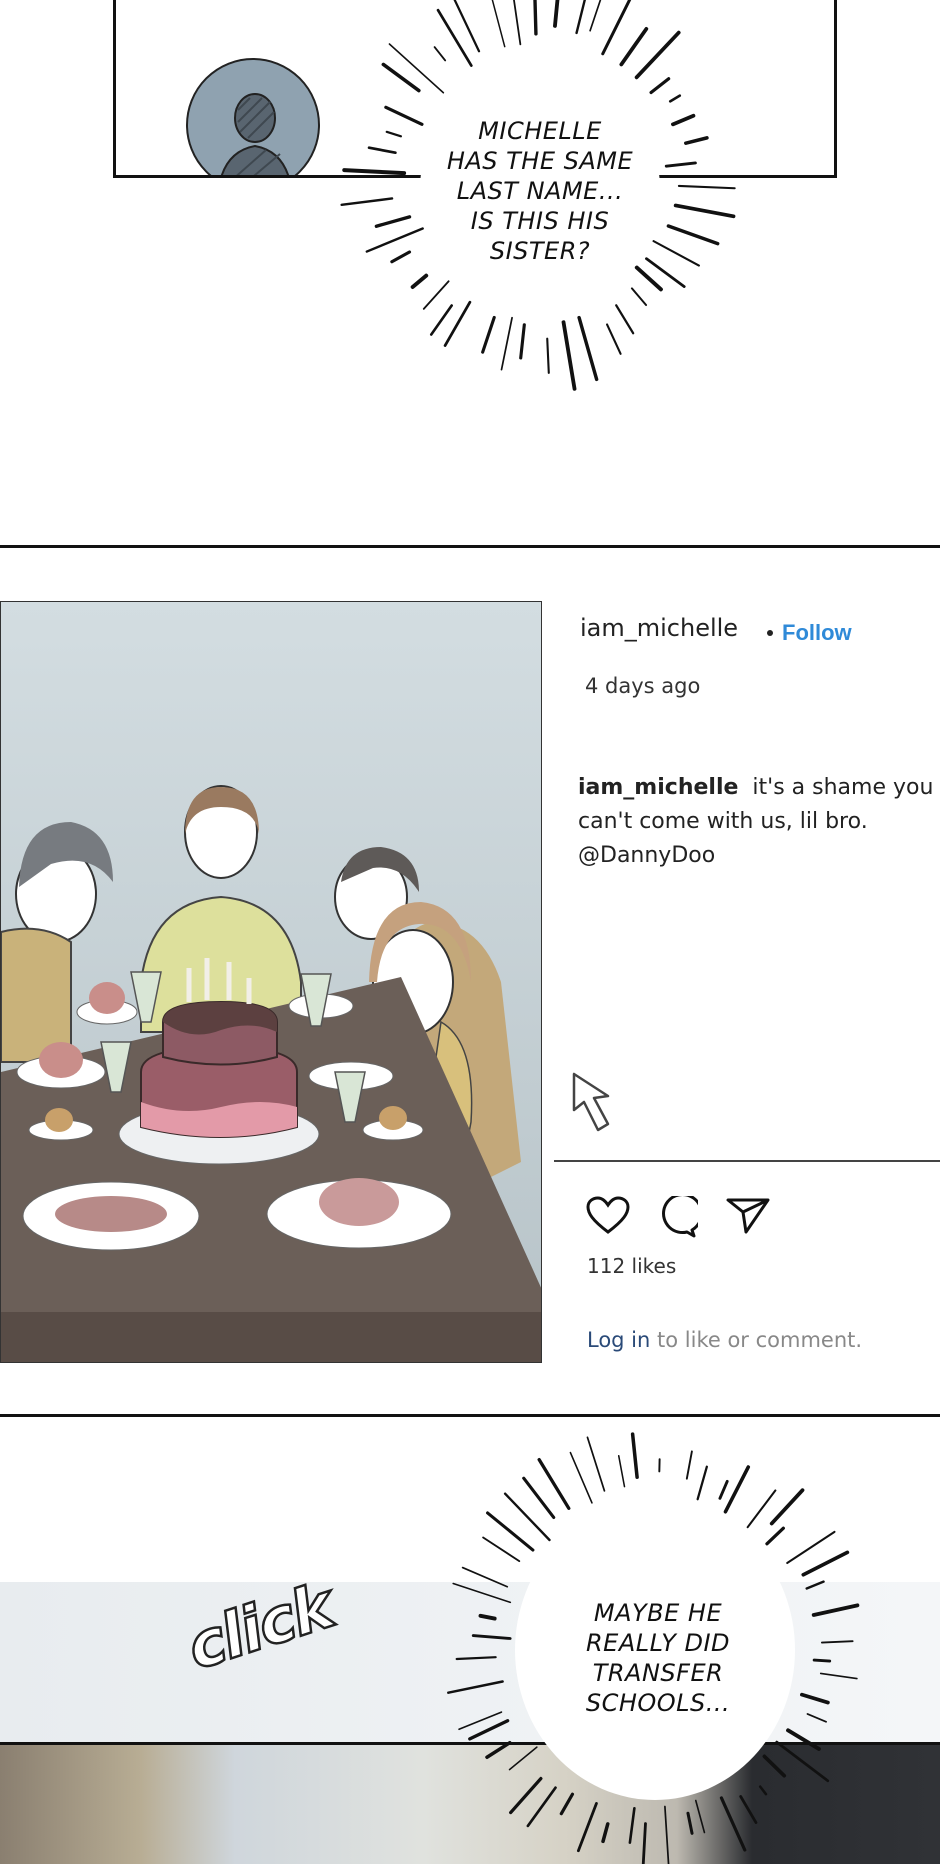 Image resolution: width=940 pixels, height=1864 pixels. What do you see at coordinates (770, 633) in the screenshot?
I see `follow-dot` at bounding box center [770, 633].